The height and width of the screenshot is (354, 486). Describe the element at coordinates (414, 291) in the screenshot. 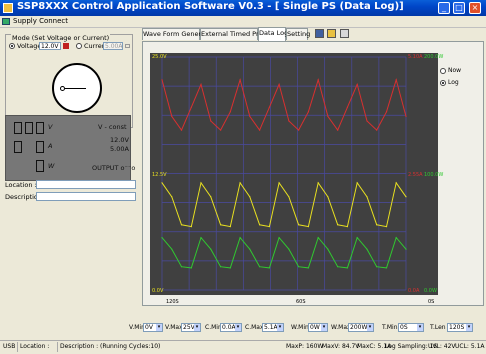

I see `y-right-current-bottom-label: 0.0A` at that location.